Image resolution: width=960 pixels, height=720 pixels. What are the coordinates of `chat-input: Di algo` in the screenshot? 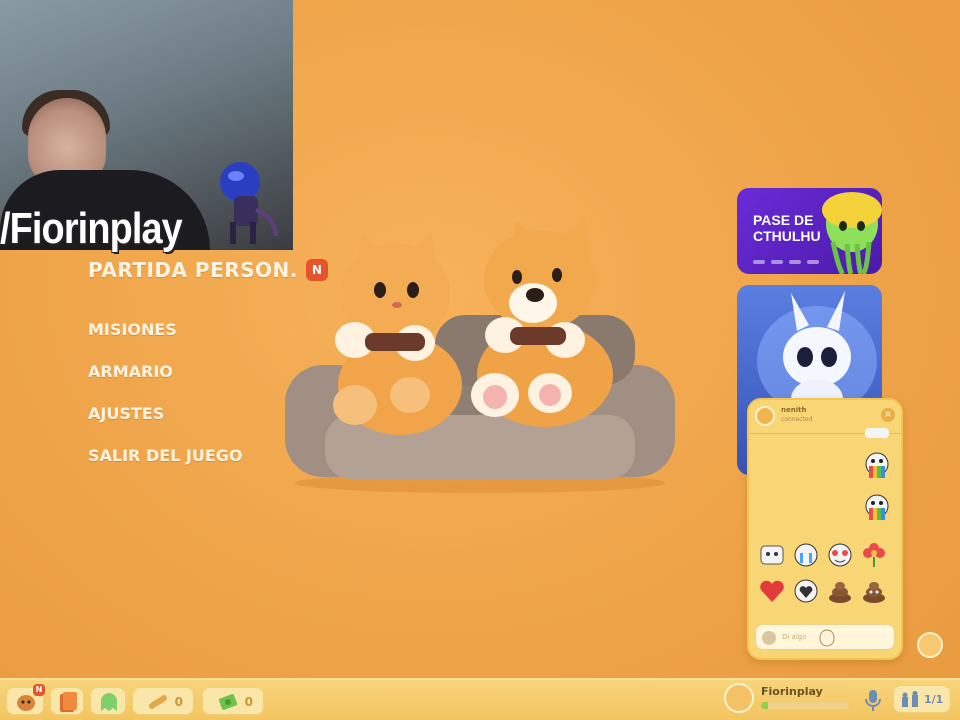 It's located at (825, 637).